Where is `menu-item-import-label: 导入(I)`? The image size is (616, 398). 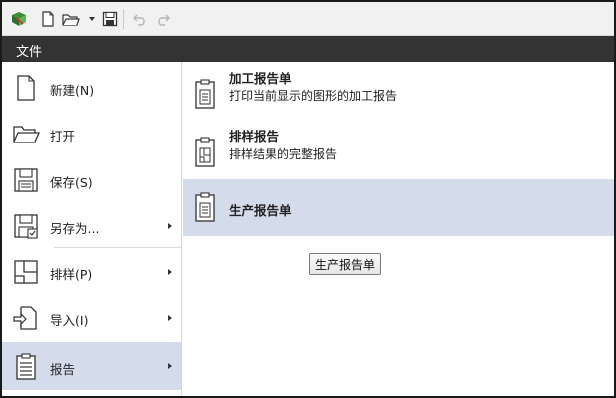 menu-item-import-label: 导入(I) is located at coordinates (69, 320).